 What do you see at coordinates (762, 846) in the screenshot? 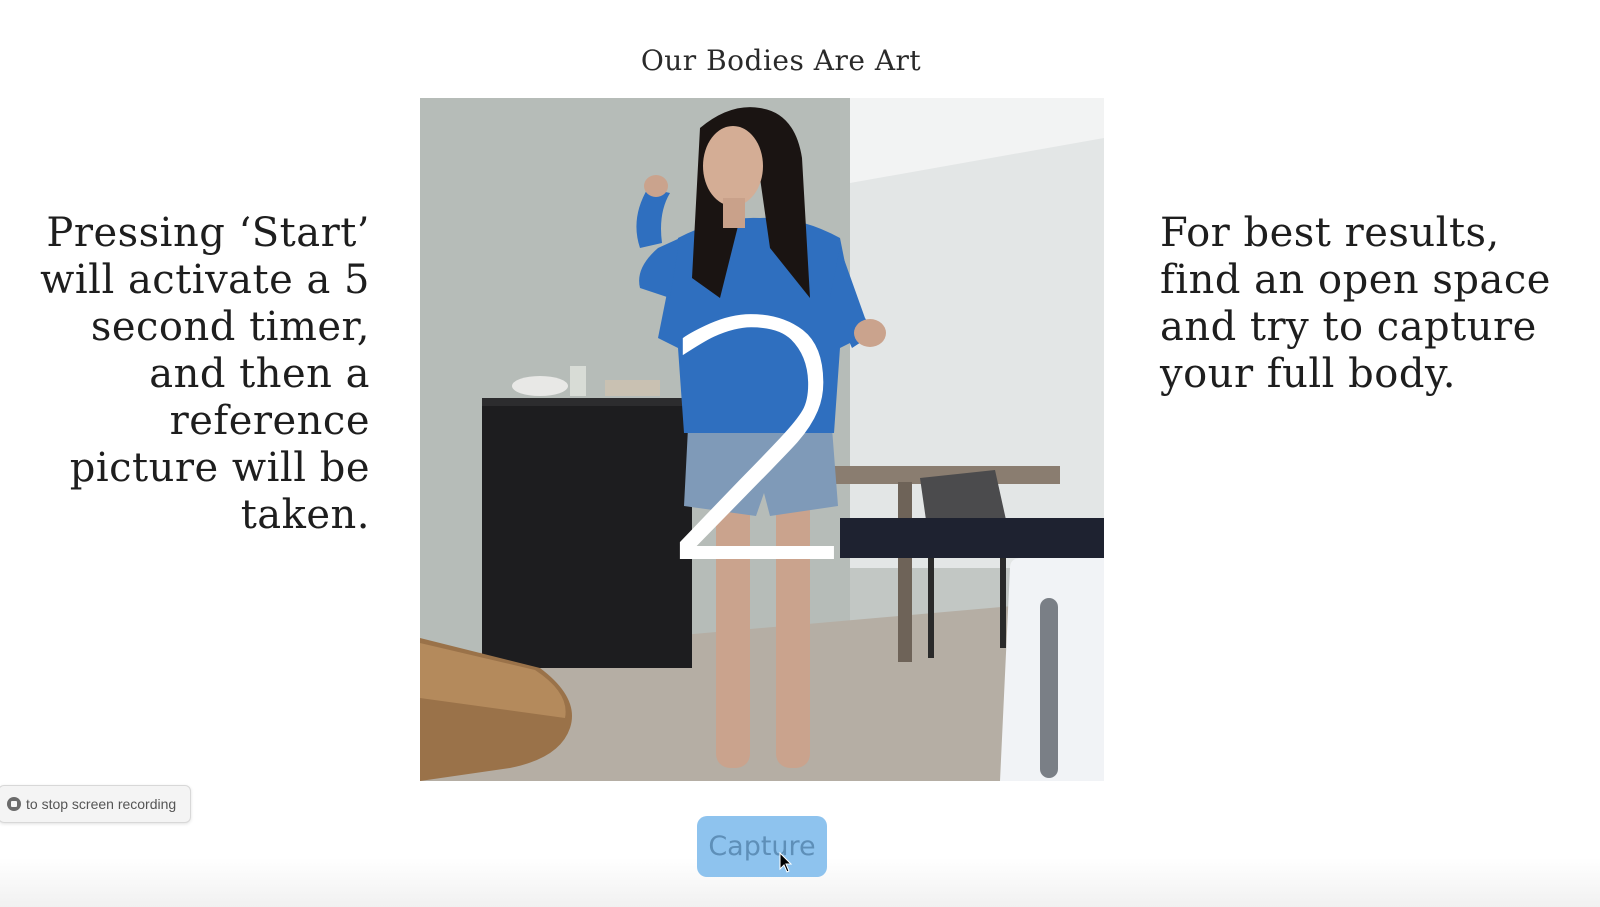
I see `capture-button: Capture` at bounding box center [762, 846].